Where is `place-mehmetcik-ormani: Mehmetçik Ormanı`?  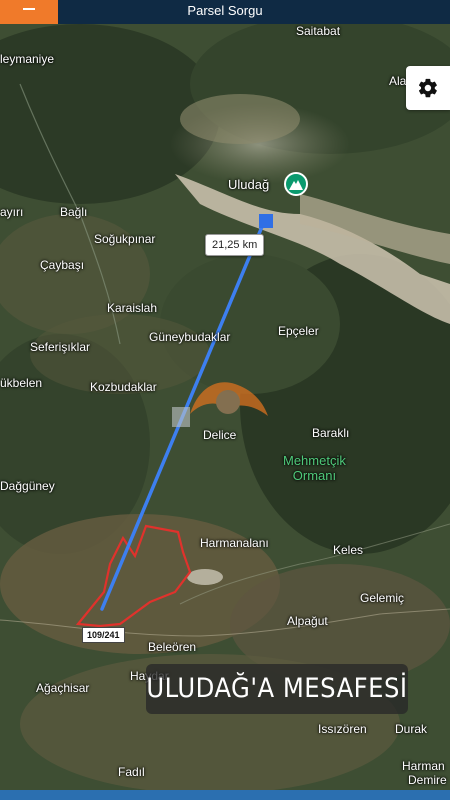
place-mehmetcik-ormani: Mehmetçik Ormanı is located at coordinates (314, 468).